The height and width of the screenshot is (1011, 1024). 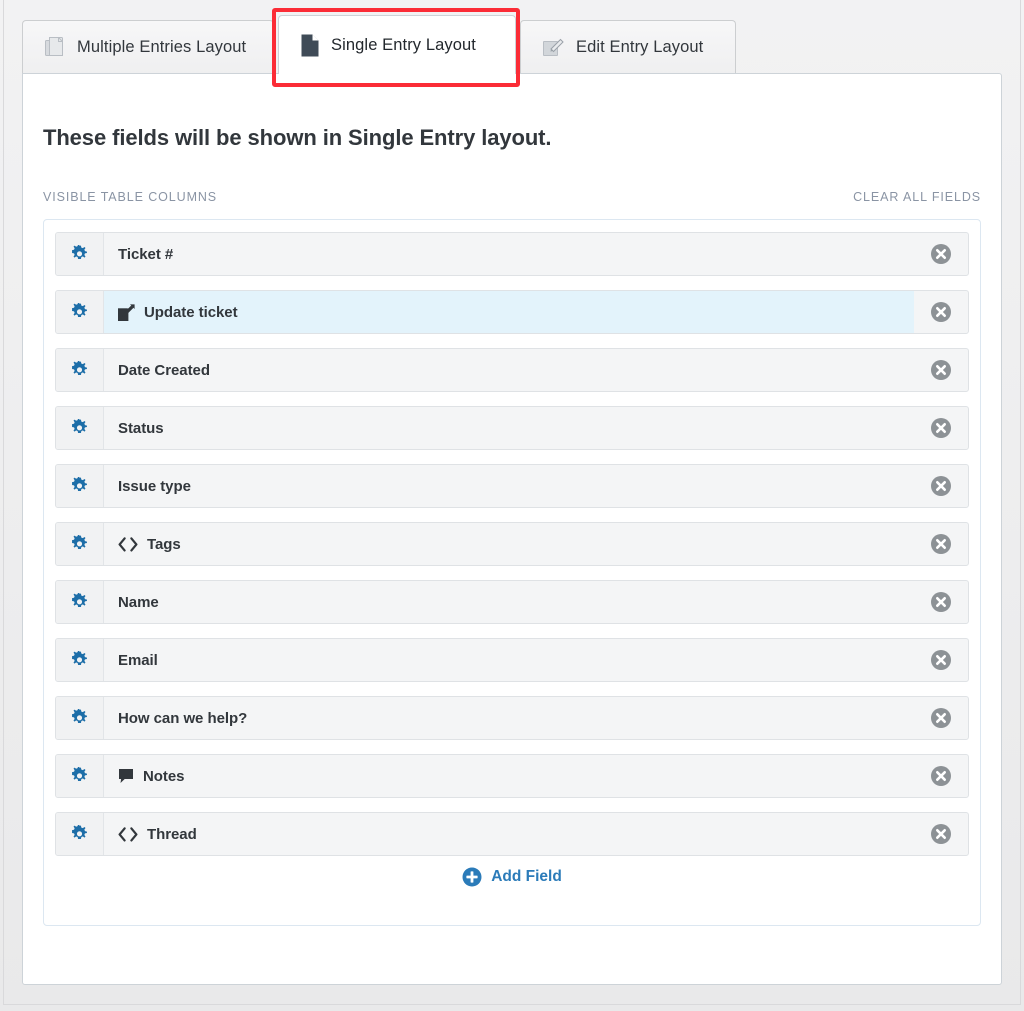 I want to click on field-row: Thread, so click(x=512, y=834).